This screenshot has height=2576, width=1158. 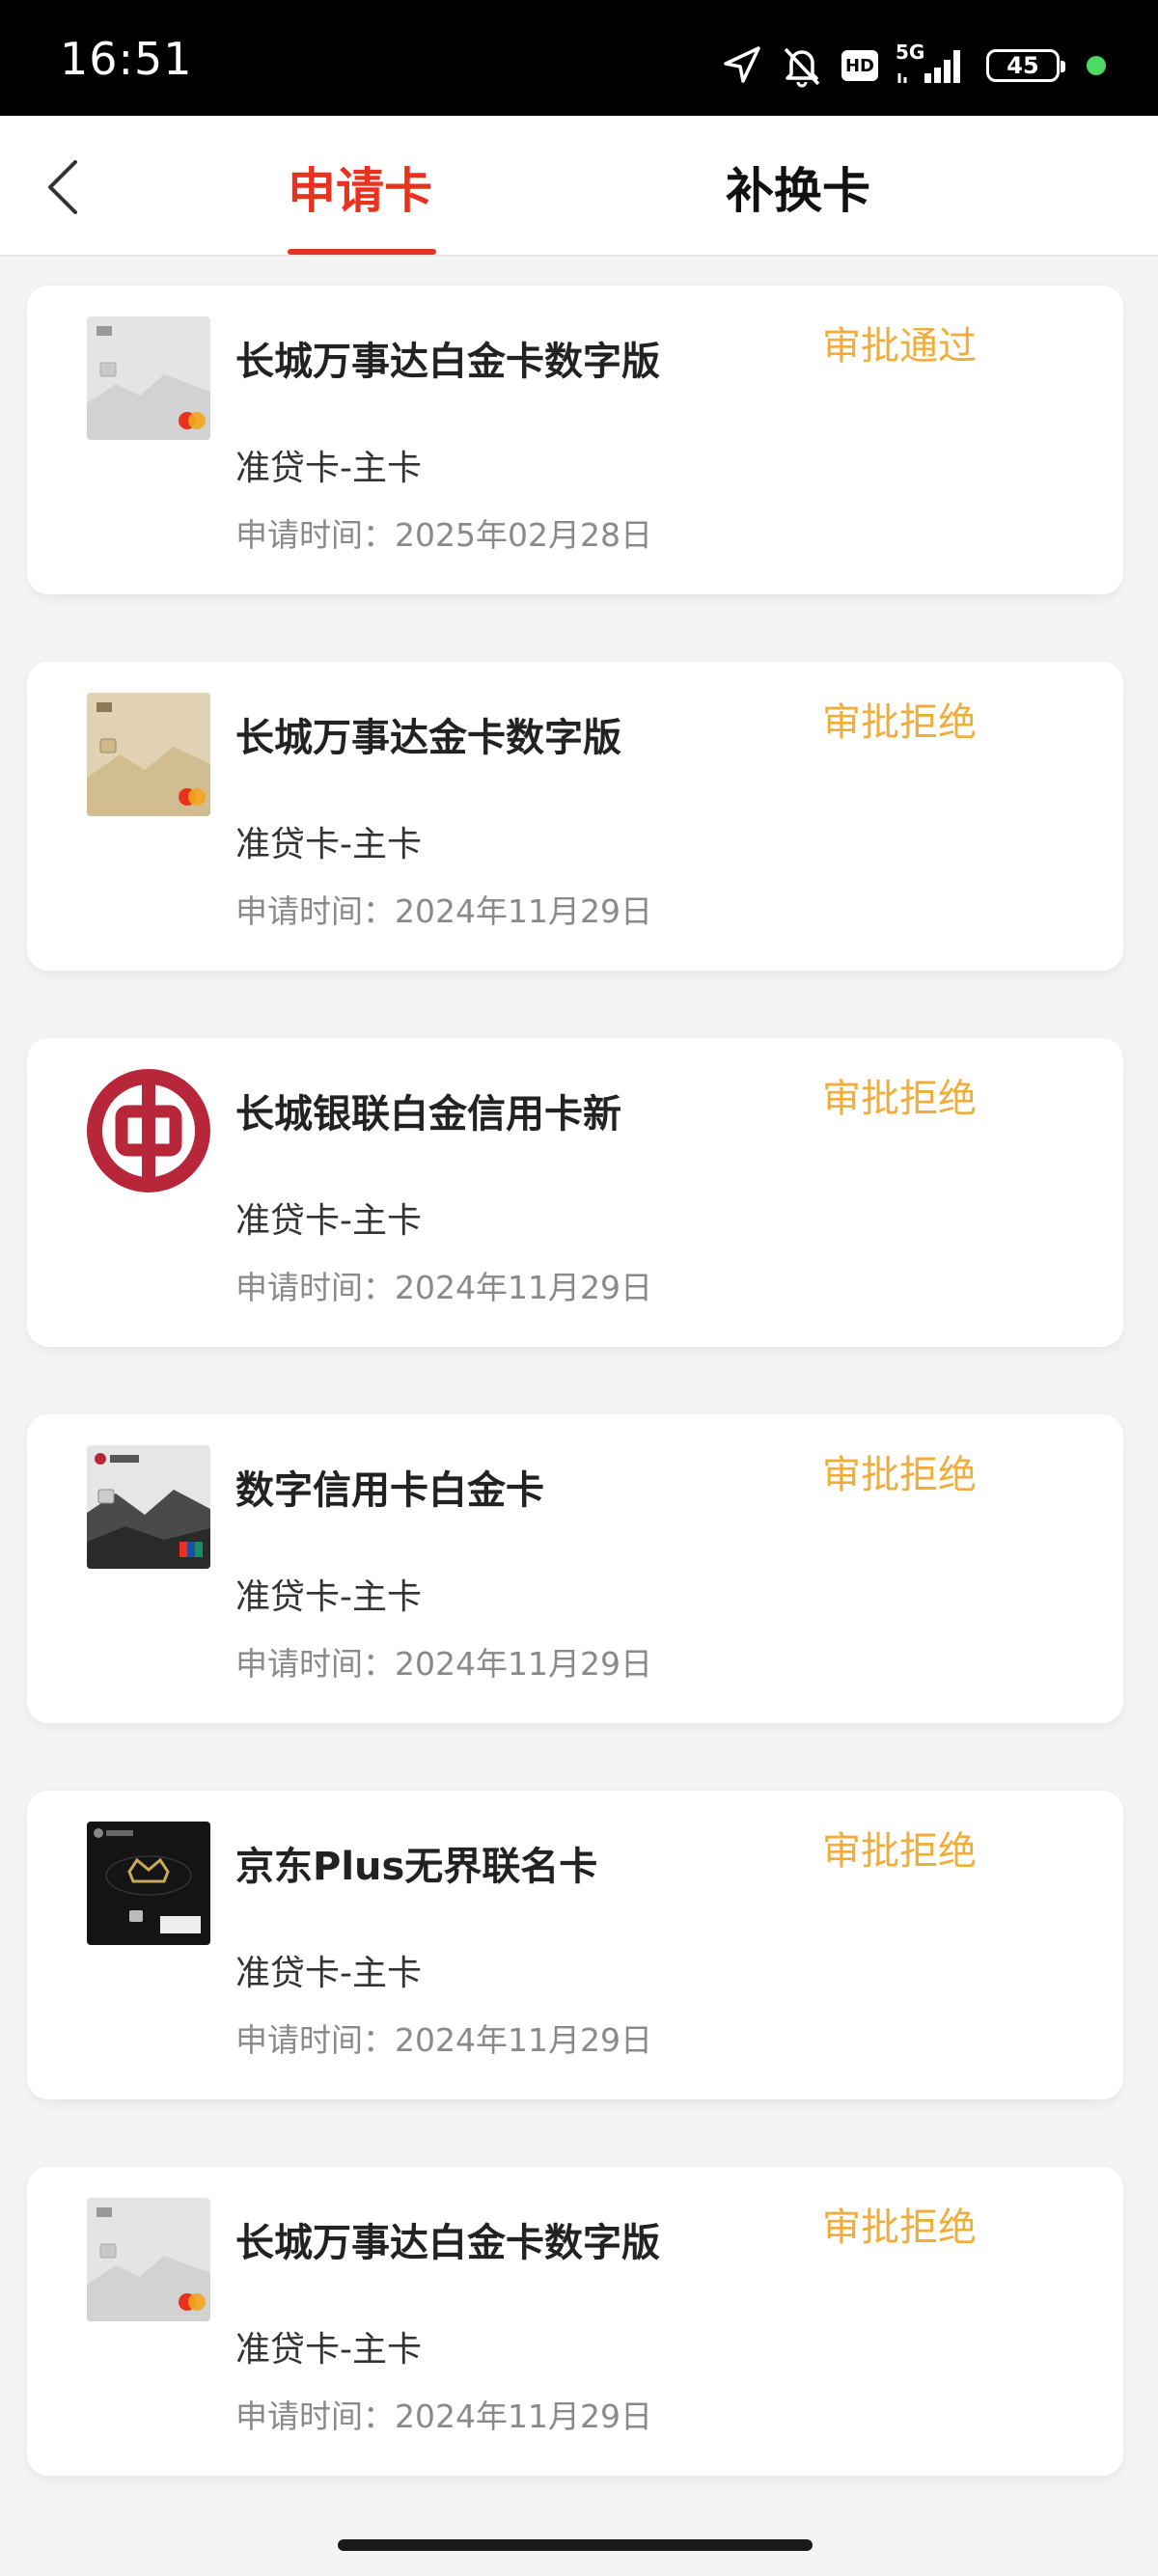 I want to click on jd-plus-card-icon, so click(x=148, y=1884).